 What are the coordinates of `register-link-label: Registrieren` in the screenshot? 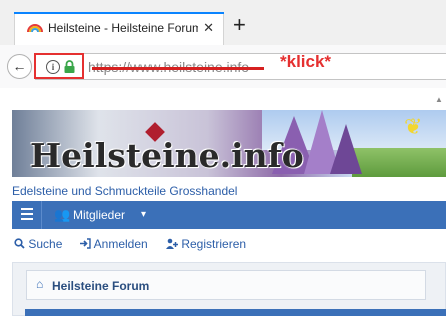 It's located at (214, 244).